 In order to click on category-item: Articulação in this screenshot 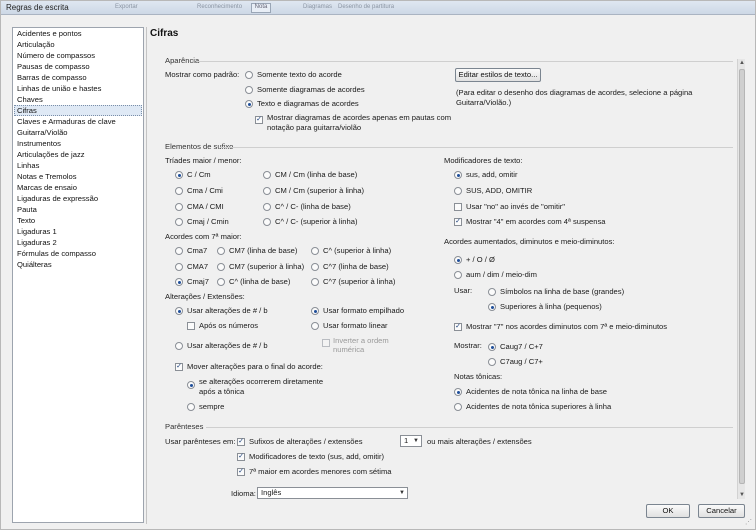, I will do `click(36, 45)`.